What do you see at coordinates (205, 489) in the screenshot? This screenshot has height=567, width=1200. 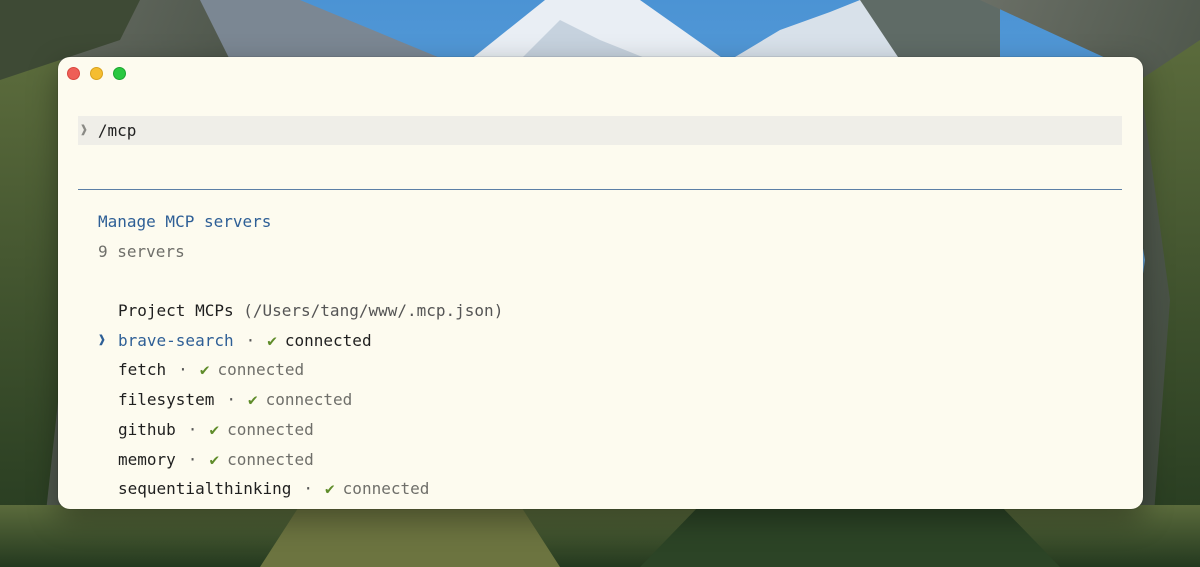 I see `server-name: sequentialthinking` at bounding box center [205, 489].